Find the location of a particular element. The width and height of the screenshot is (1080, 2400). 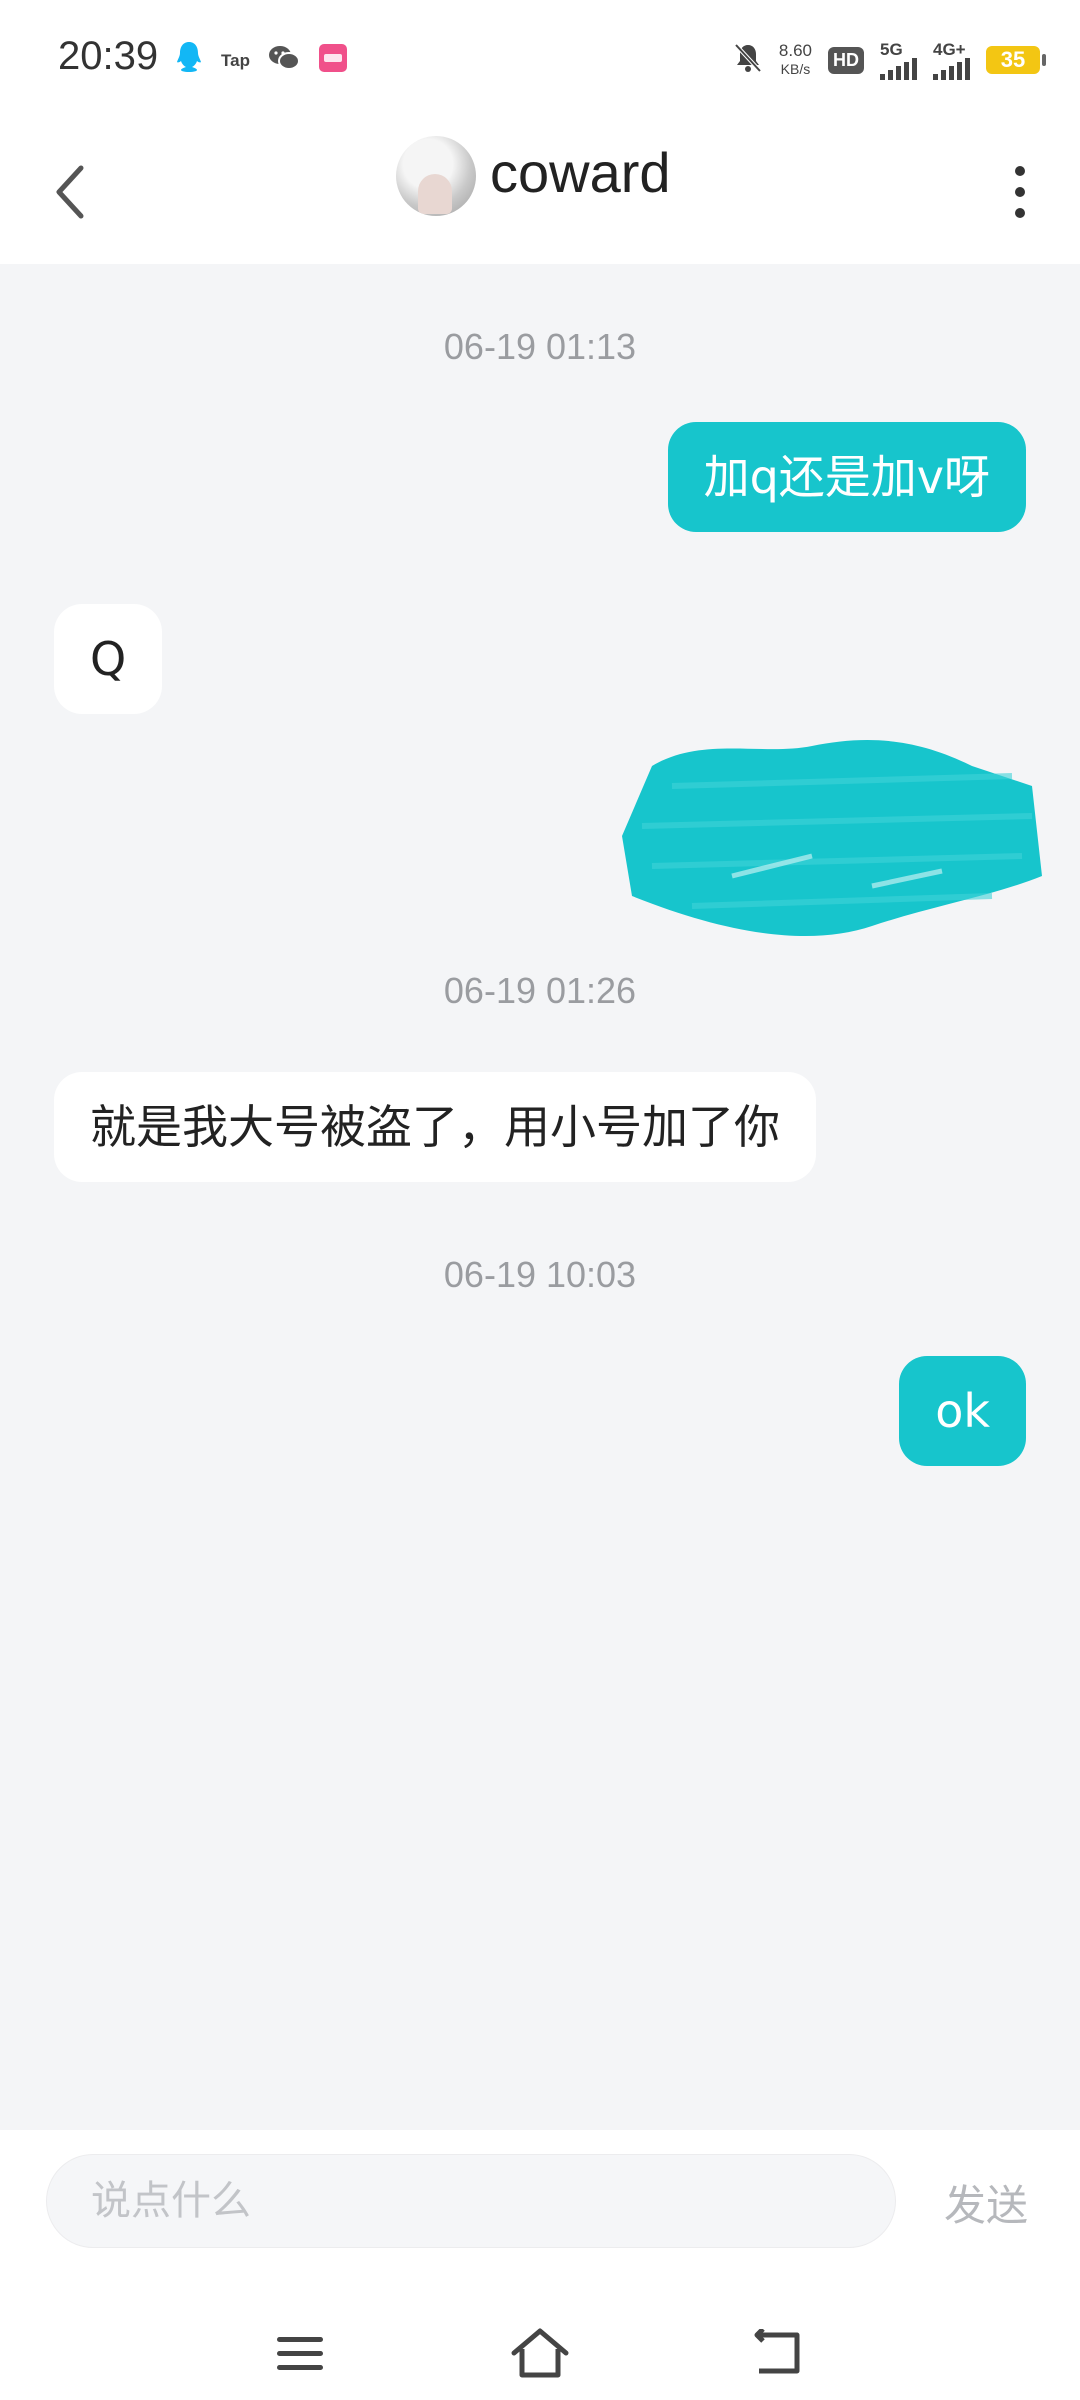

home-icon is located at coordinates (540, 2353).